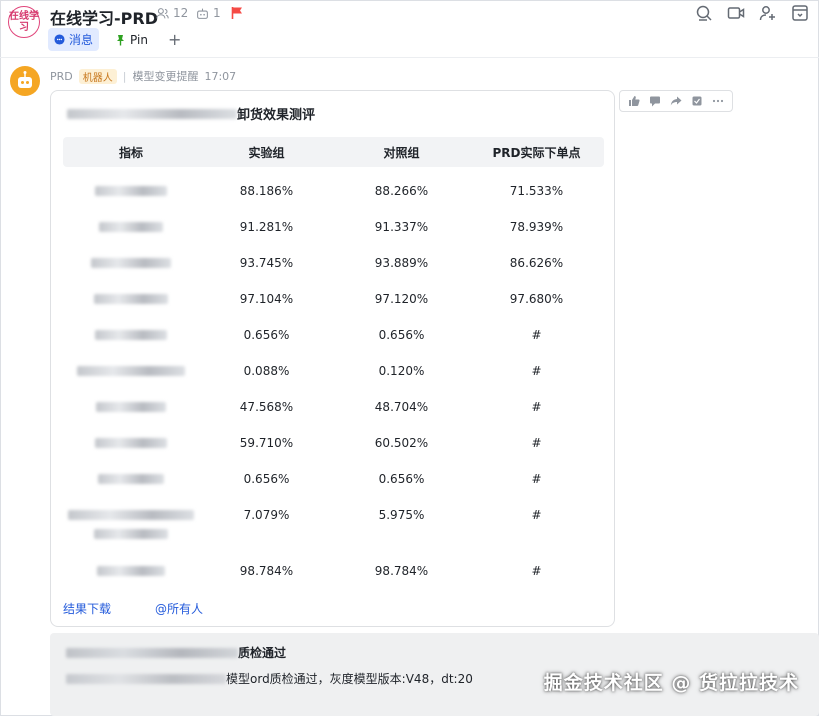 This screenshot has height=716, width=819. What do you see at coordinates (401, 371) in the screenshot?
I see `control-value: 0.120%` at bounding box center [401, 371].